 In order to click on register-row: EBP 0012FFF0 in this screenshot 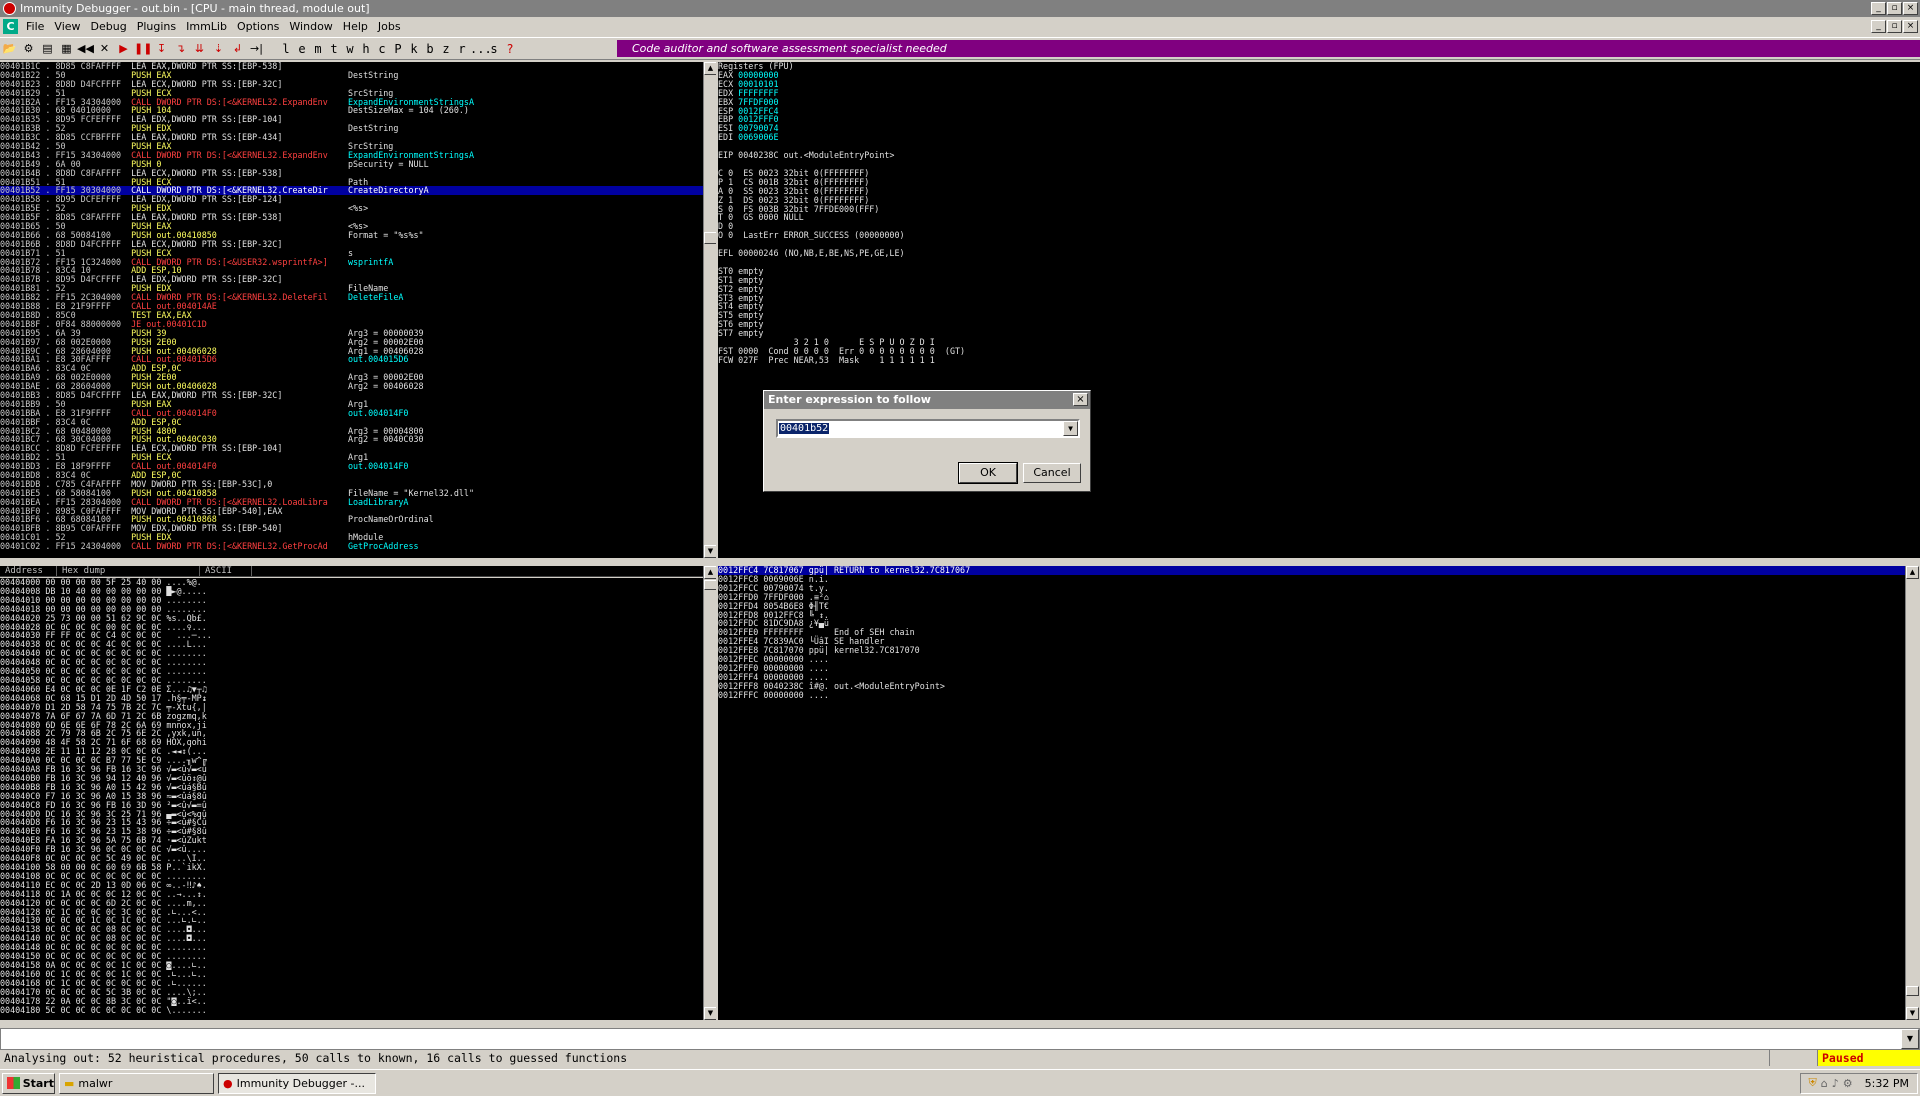, I will do `click(1319, 119)`.